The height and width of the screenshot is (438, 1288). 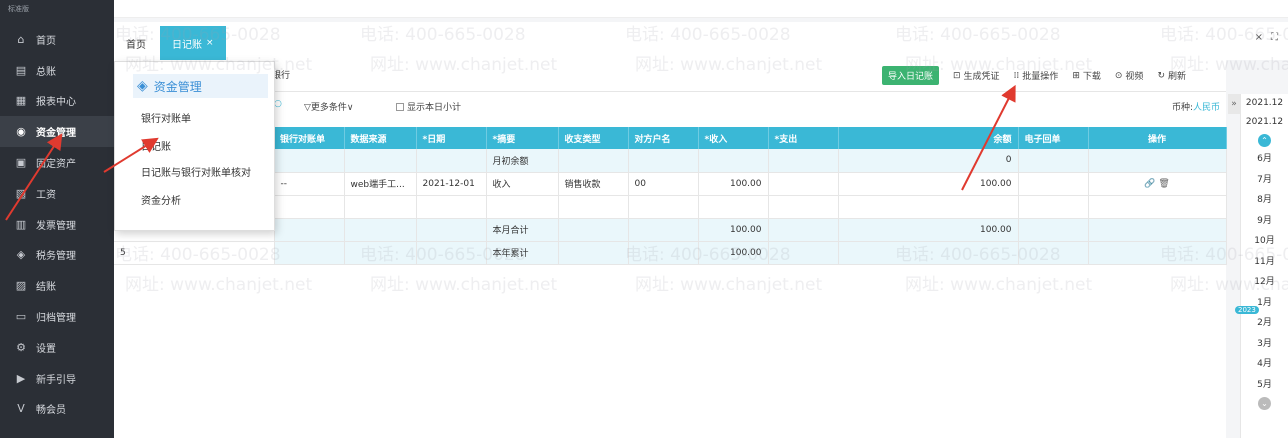 I want to click on button-label: 生成凭证, so click(x=981, y=77).